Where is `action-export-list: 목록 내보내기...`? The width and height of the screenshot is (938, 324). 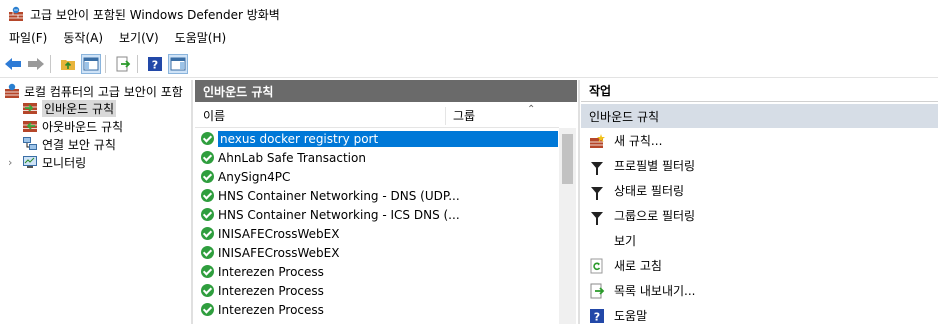
action-export-list: 목록 내보내기... is located at coordinates (759, 290).